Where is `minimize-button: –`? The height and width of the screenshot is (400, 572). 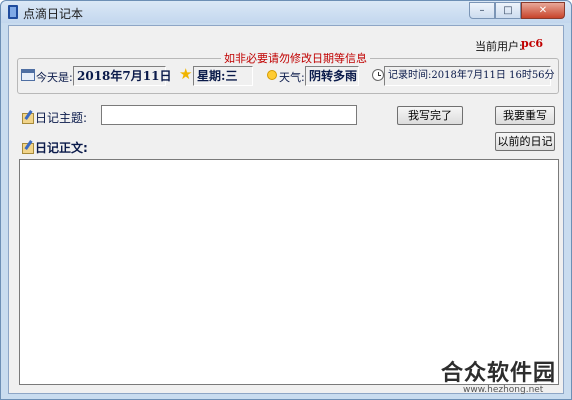
minimize-button: – is located at coordinates (482, 10).